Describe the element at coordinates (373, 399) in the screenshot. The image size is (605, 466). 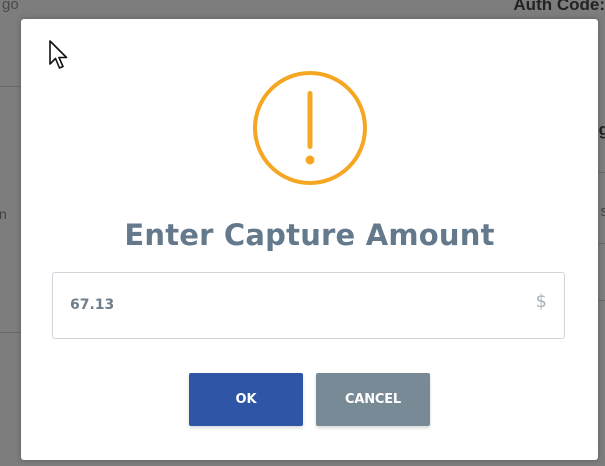
I see `cancel-button: CANCEL` at that location.